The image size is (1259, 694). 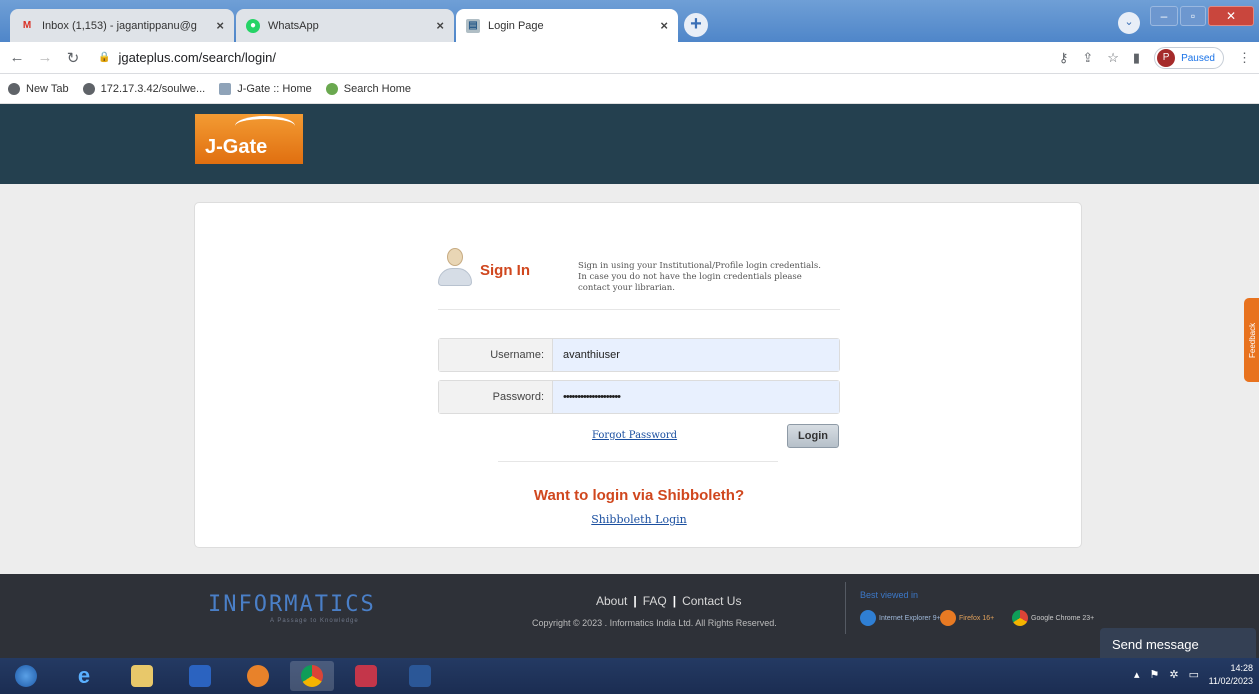 I want to click on lock-icon: 🔒, so click(x=104, y=57).